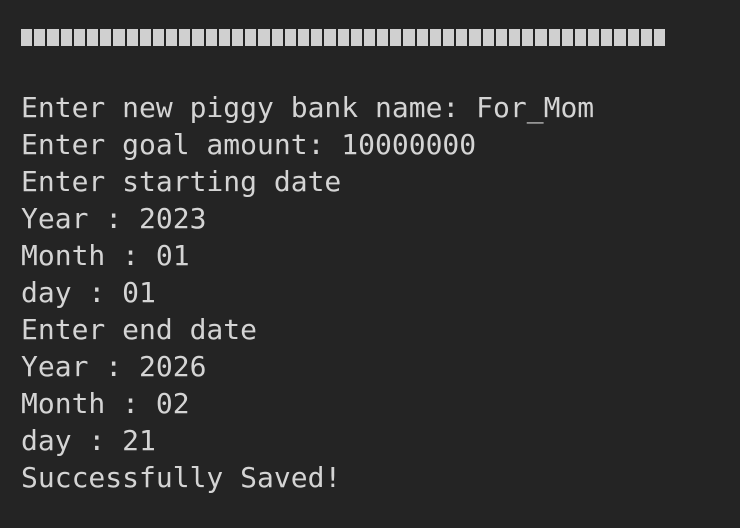 This screenshot has width=740, height=528. What do you see at coordinates (139, 329) in the screenshot?
I see `terminal-line-end-date-heading: Enter end date` at bounding box center [139, 329].